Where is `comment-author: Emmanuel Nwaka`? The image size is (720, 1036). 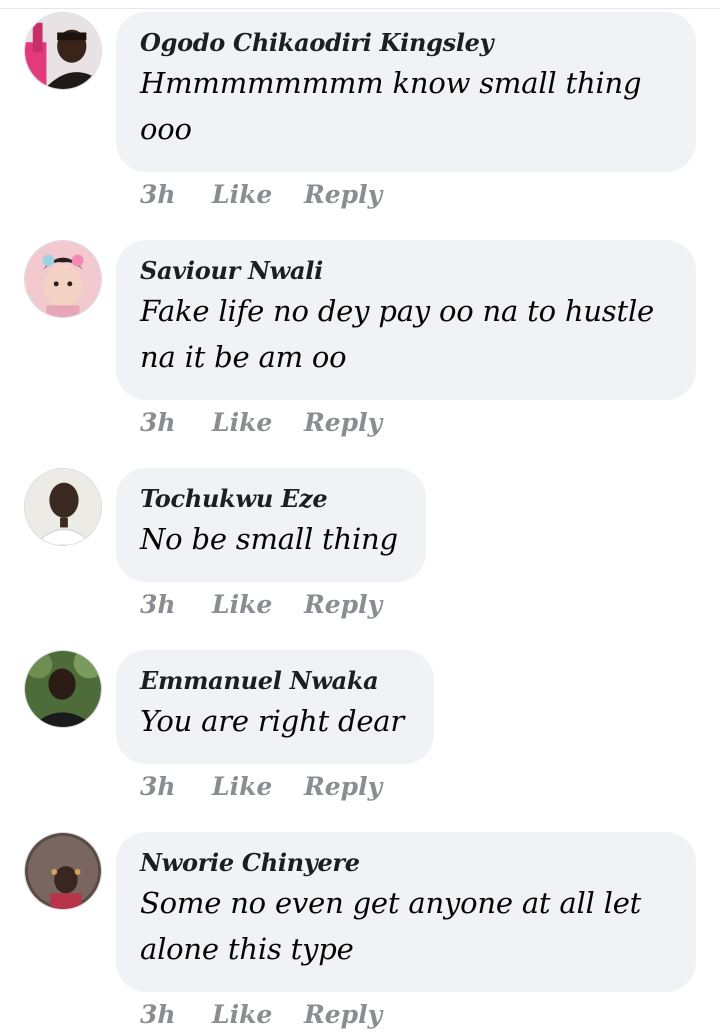
comment-author: Emmanuel Nwaka is located at coordinates (275, 681).